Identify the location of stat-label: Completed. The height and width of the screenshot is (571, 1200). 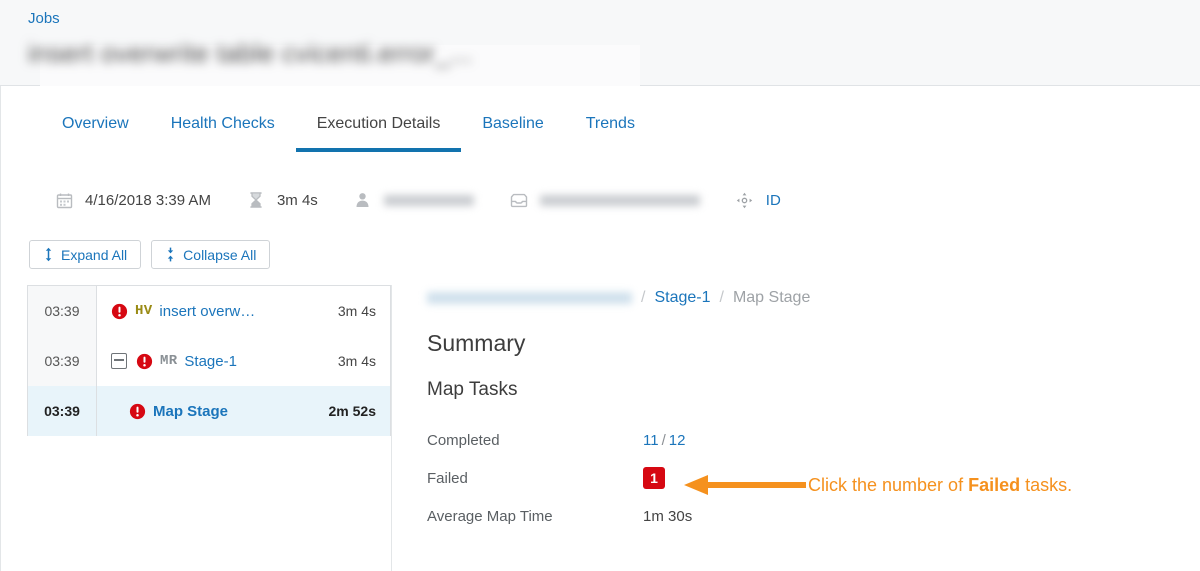
(463, 440).